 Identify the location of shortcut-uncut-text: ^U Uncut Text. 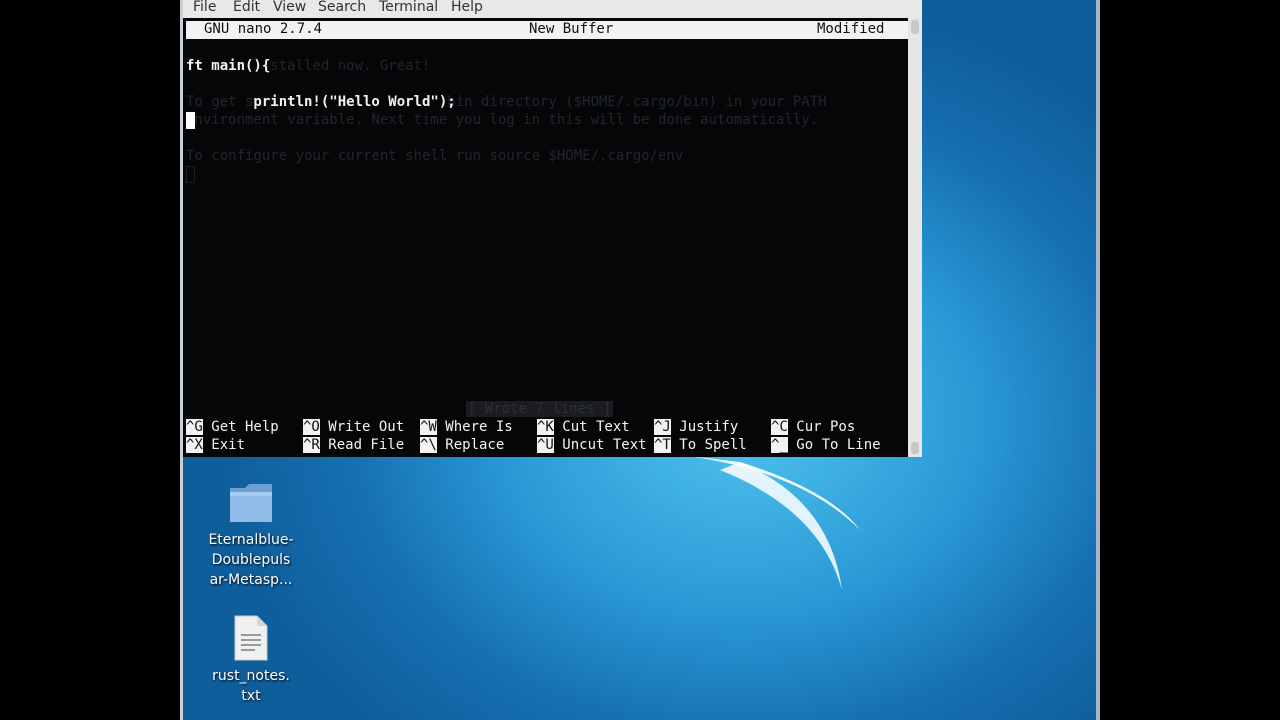
(592, 445).